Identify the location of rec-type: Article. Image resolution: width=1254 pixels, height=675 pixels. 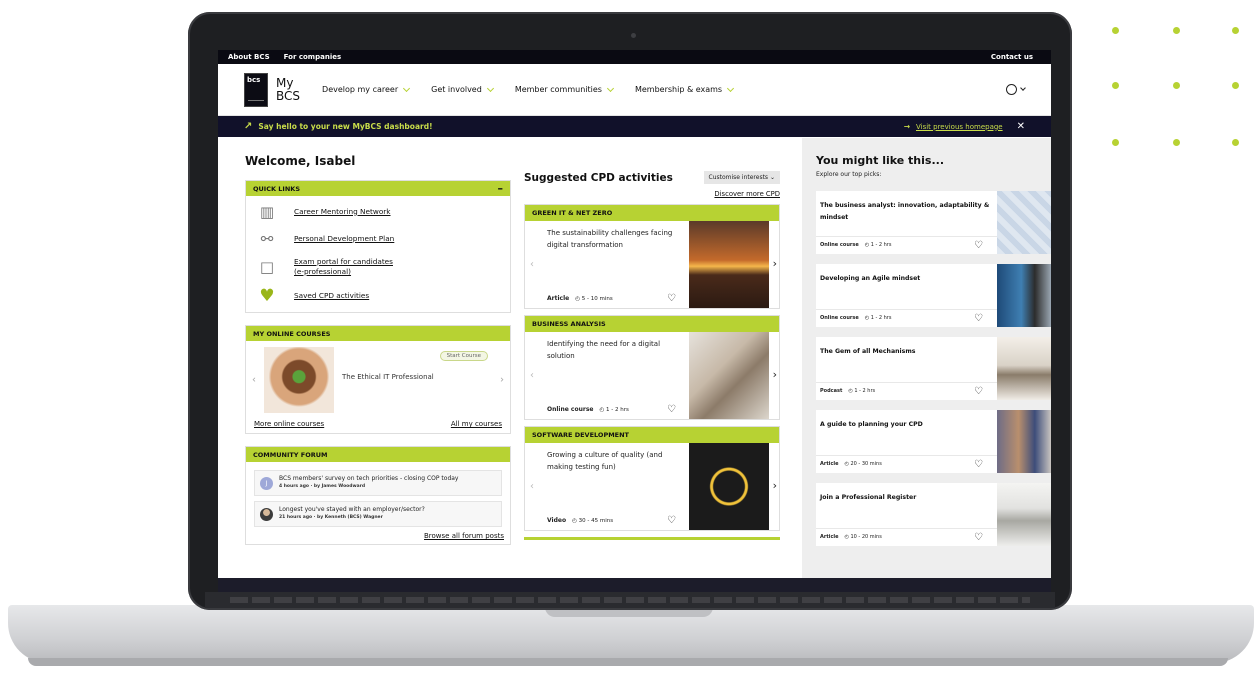
(829, 464).